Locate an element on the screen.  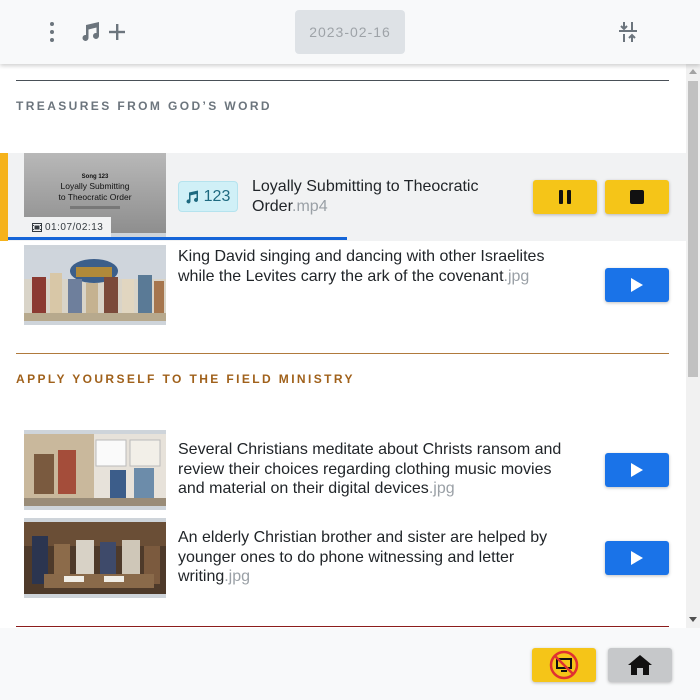
section-title-field-ministry: APPLY YOURSELF TO THE FIELD MINISTRY is located at coordinates (185, 379).